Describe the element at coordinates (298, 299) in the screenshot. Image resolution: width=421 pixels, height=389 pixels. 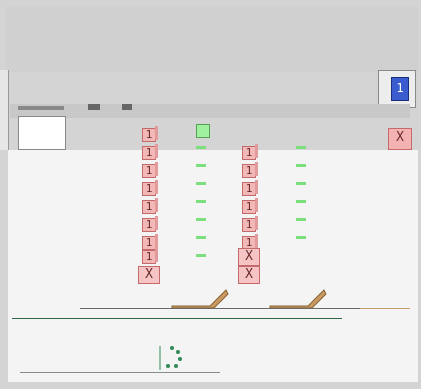
I see `ramp-right` at that location.